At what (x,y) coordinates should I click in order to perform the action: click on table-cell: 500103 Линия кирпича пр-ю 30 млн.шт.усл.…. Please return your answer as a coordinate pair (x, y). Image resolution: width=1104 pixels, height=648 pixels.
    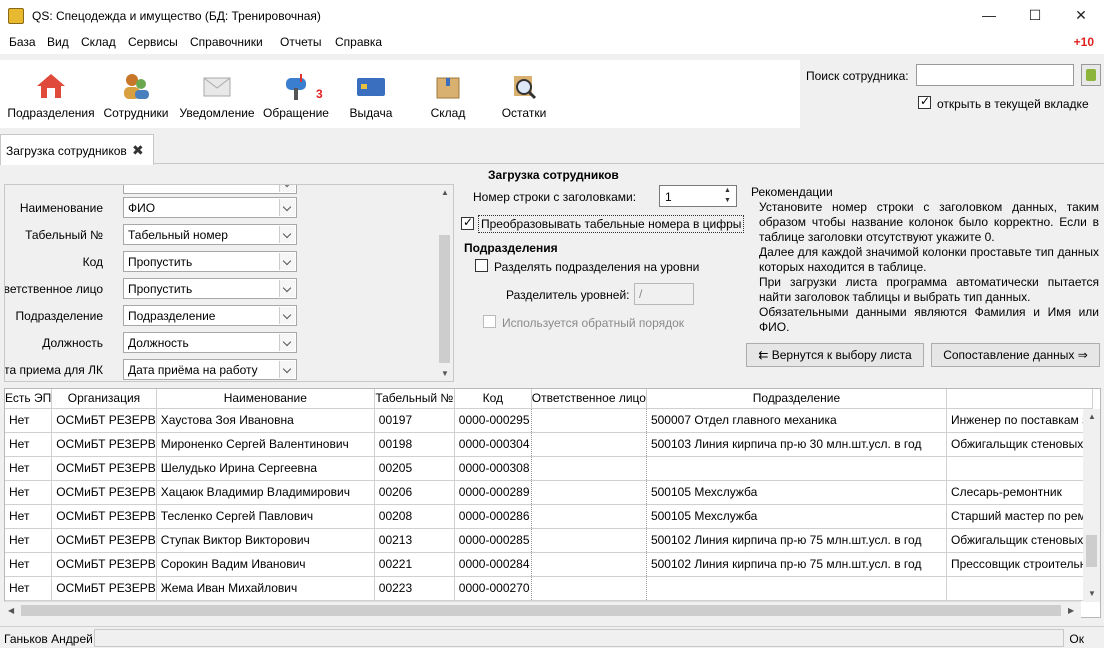
    Looking at the image, I should click on (796, 444).